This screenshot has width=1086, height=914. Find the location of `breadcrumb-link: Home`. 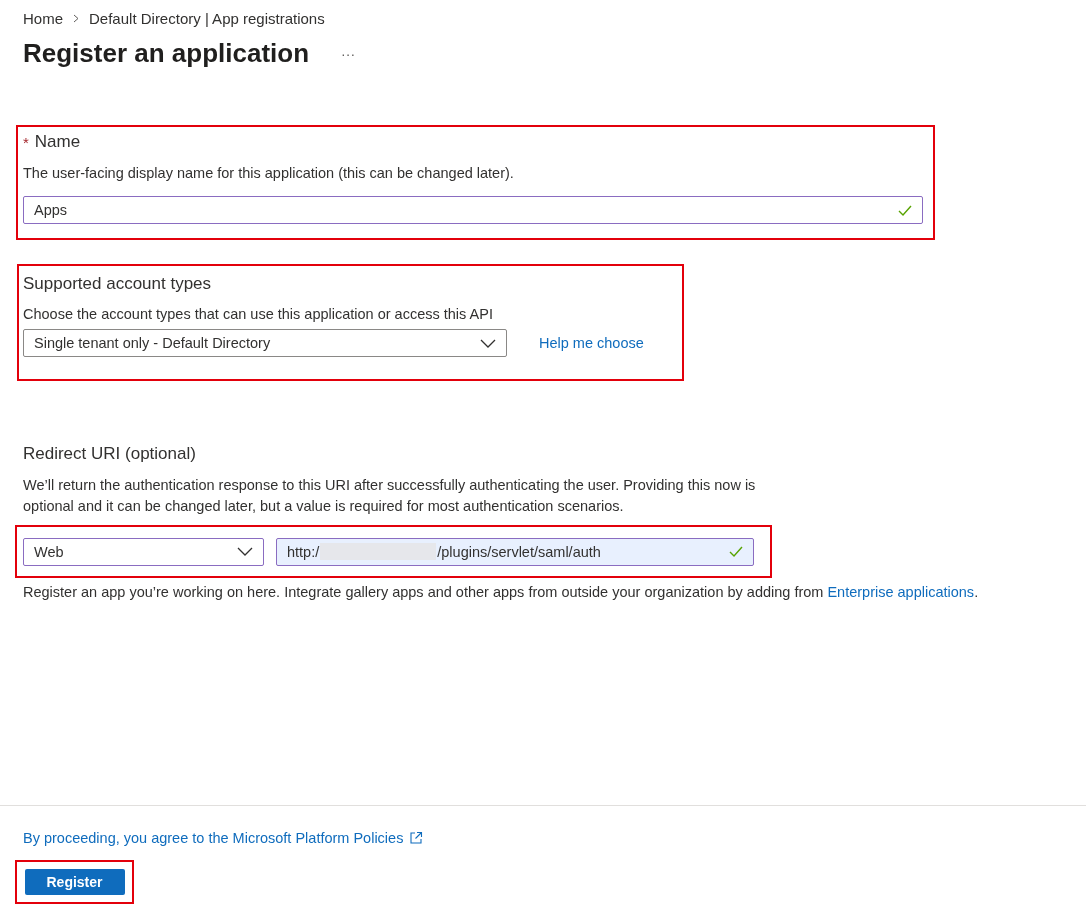

breadcrumb-link: Home is located at coordinates (43, 18).